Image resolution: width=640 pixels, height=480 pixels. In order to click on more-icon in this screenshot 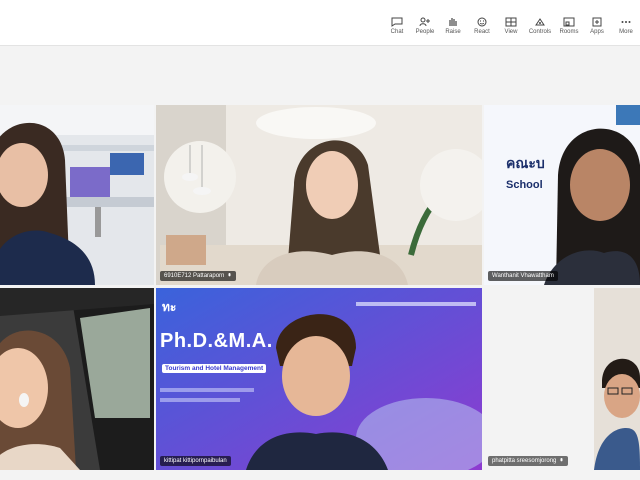, I will do `click(626, 22)`.